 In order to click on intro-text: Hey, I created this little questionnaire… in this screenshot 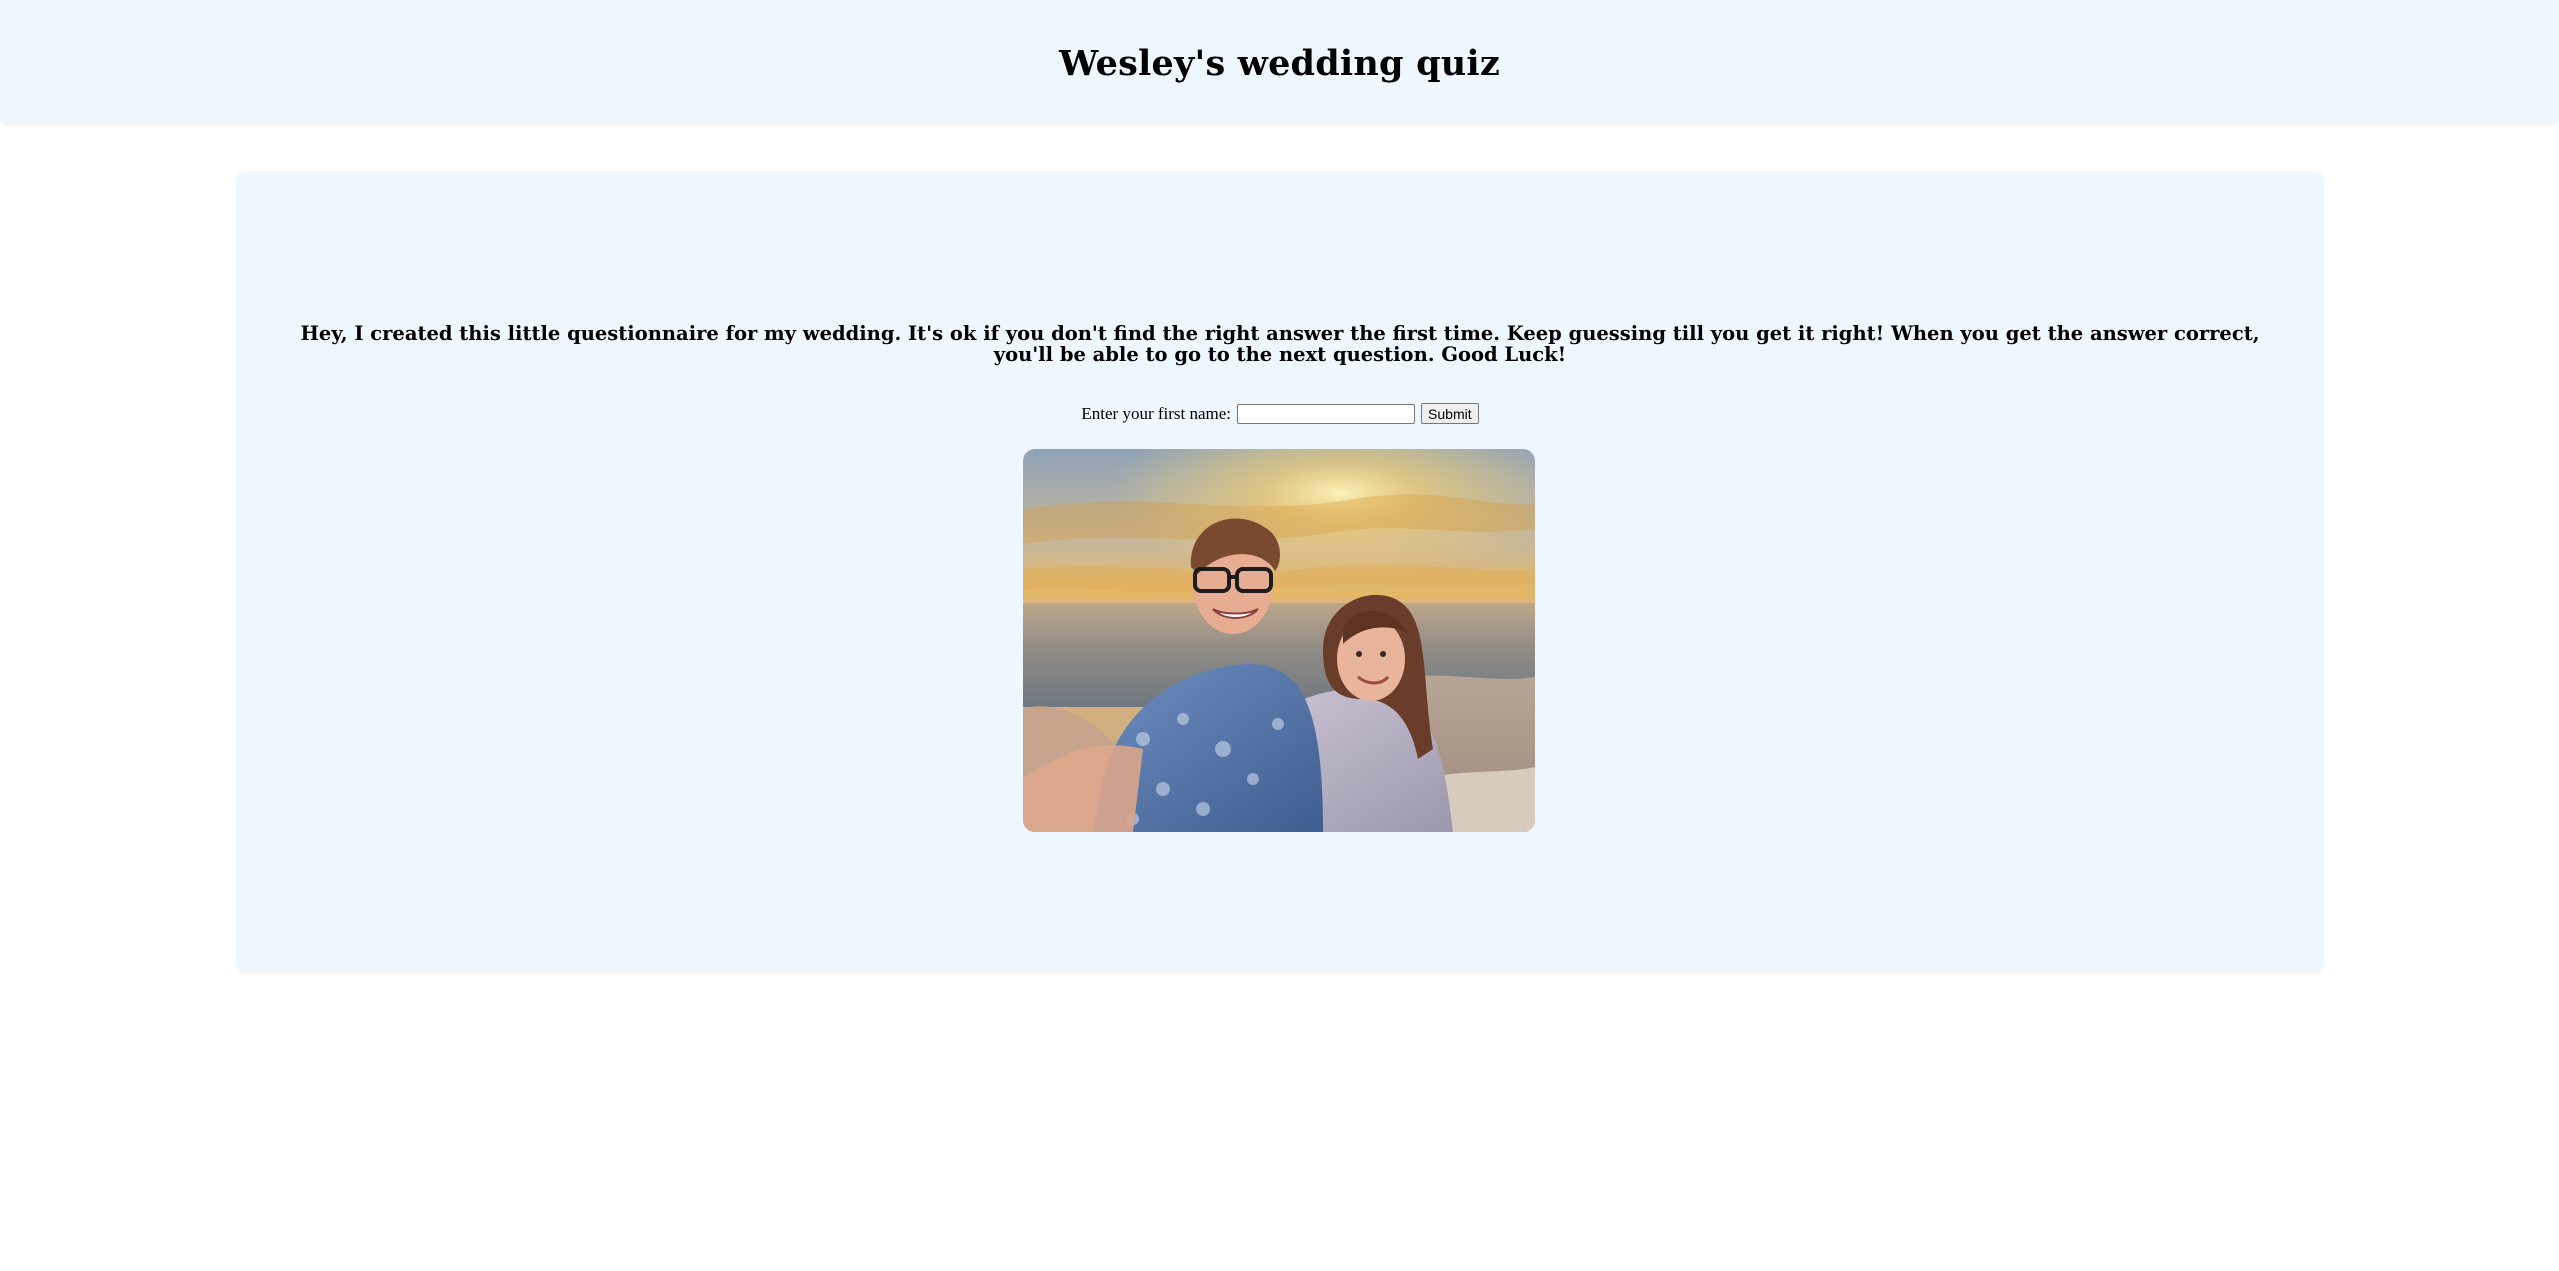, I will do `click(1280, 344)`.